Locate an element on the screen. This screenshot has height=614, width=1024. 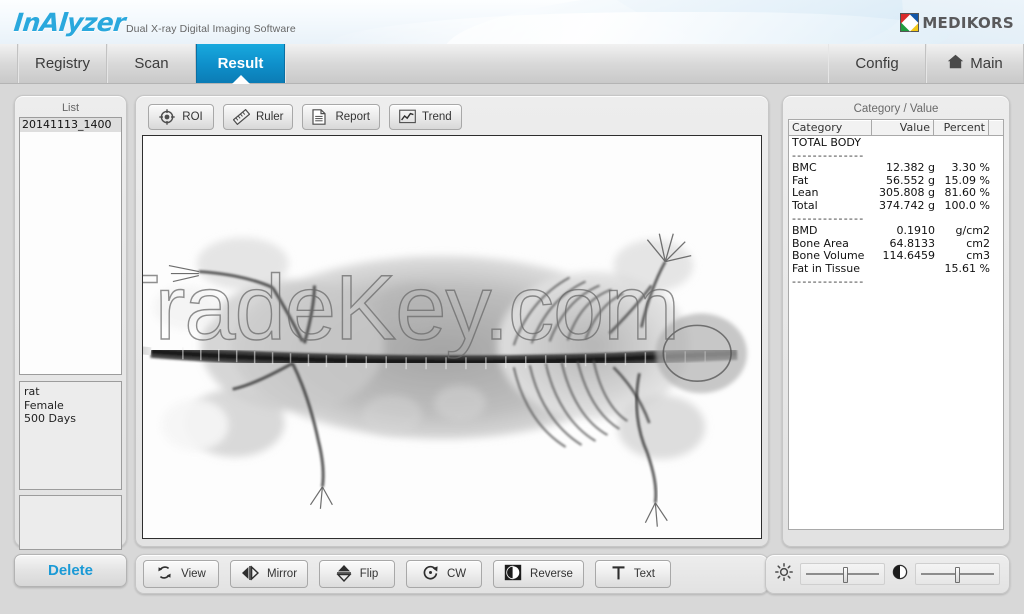
tab-registry: Registry is located at coordinates (62, 63).